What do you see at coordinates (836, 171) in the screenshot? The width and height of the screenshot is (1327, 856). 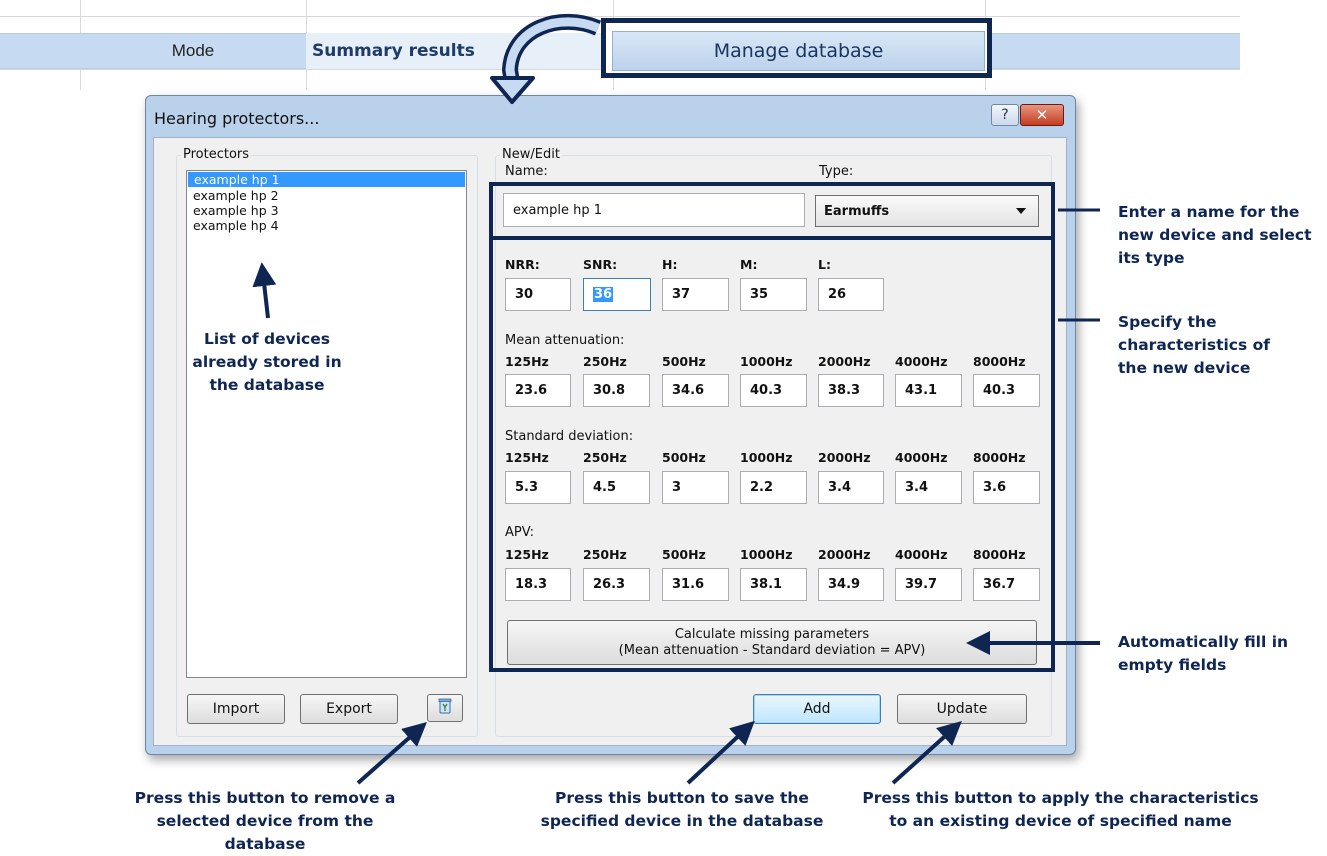 I see `type-label: Type:` at bounding box center [836, 171].